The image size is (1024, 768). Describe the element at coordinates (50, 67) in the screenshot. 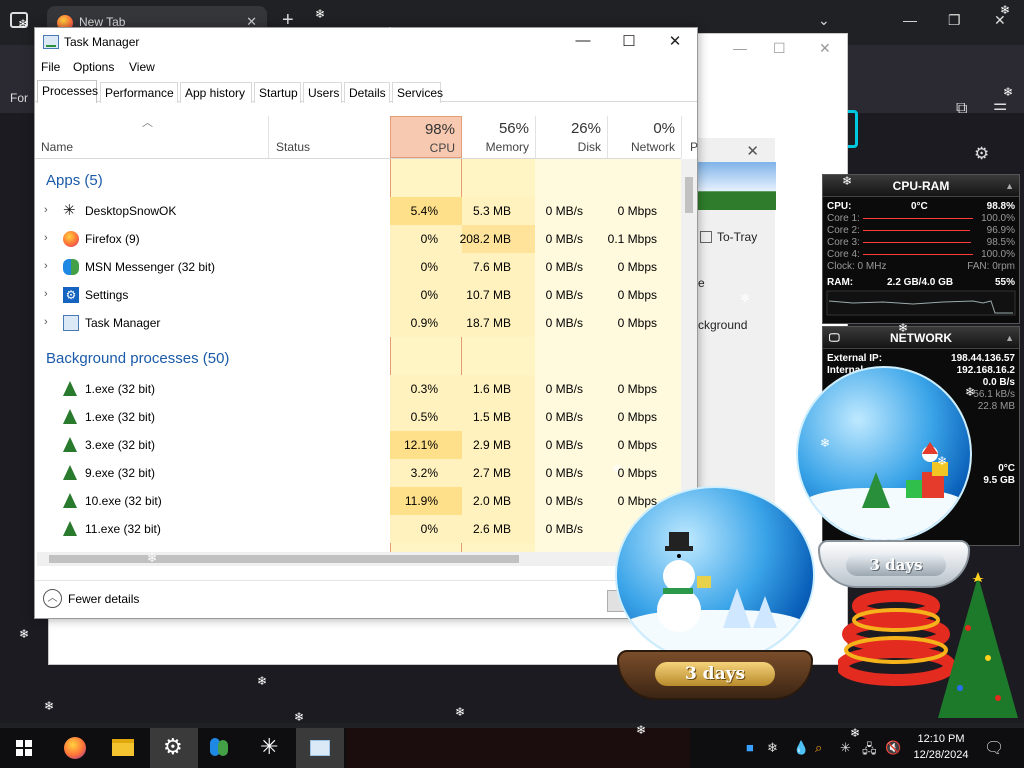

I see `menu-file: File` at that location.